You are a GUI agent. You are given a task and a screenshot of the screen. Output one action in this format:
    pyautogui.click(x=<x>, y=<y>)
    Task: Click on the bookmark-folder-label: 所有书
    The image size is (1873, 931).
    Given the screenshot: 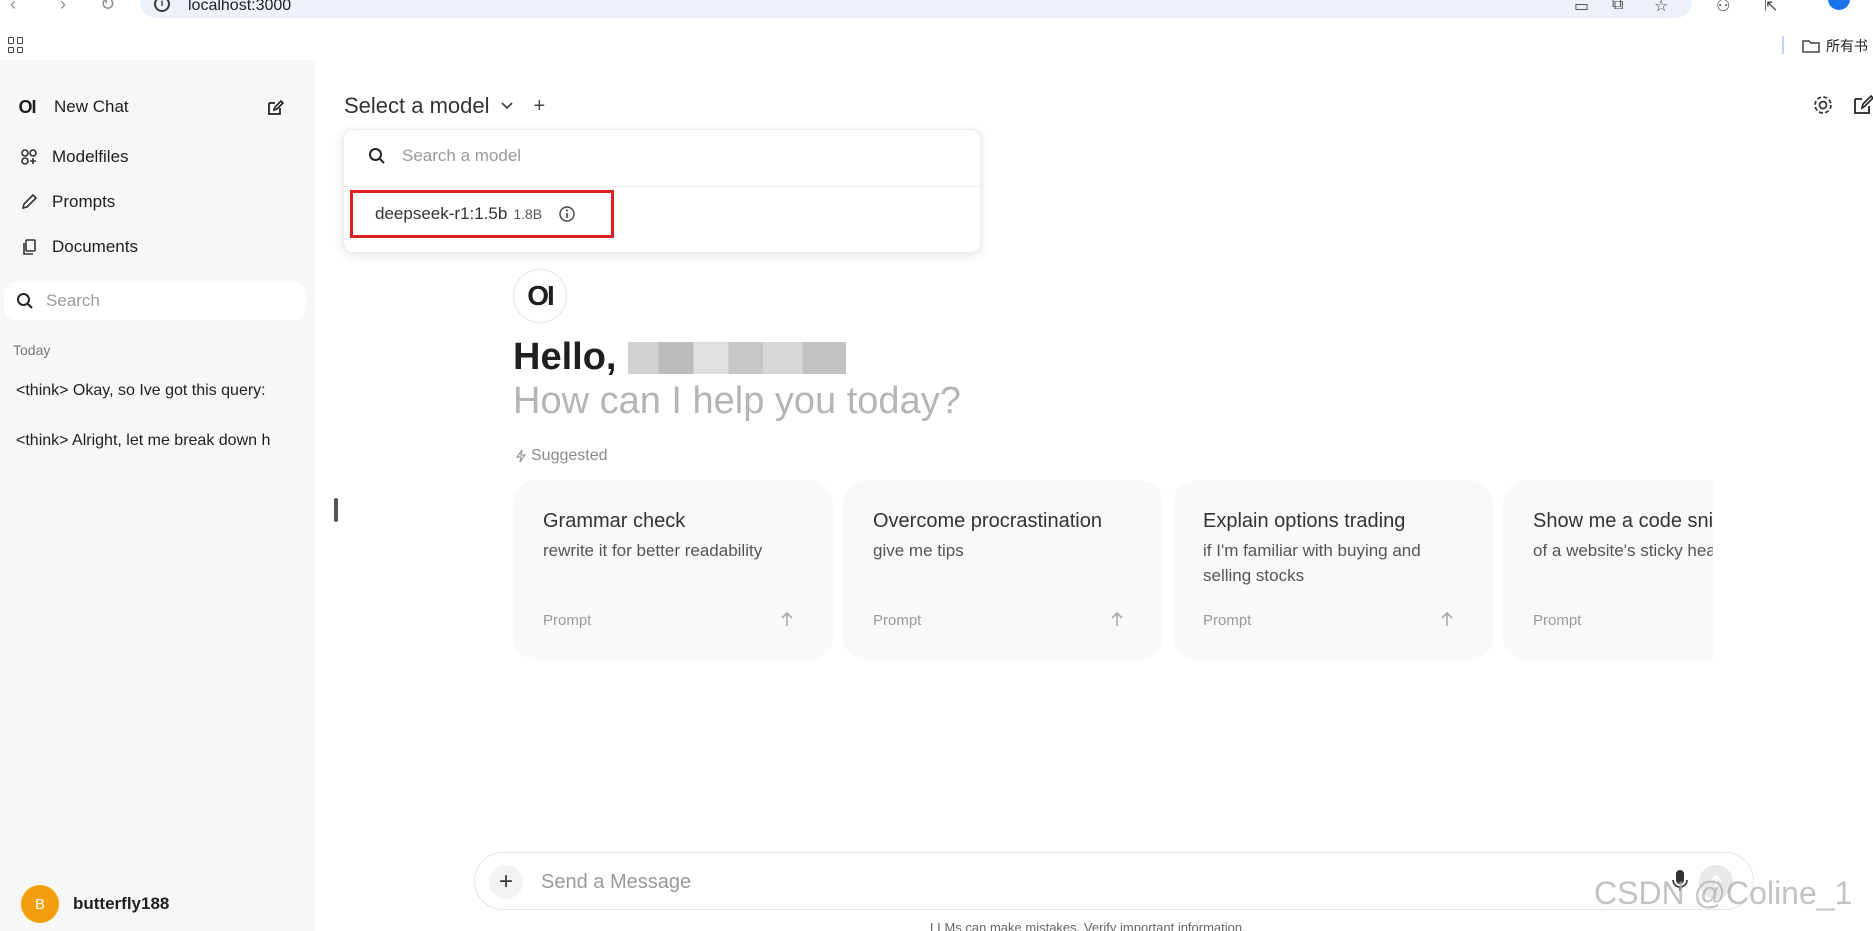 What is the action you would take?
    pyautogui.click(x=1847, y=46)
    